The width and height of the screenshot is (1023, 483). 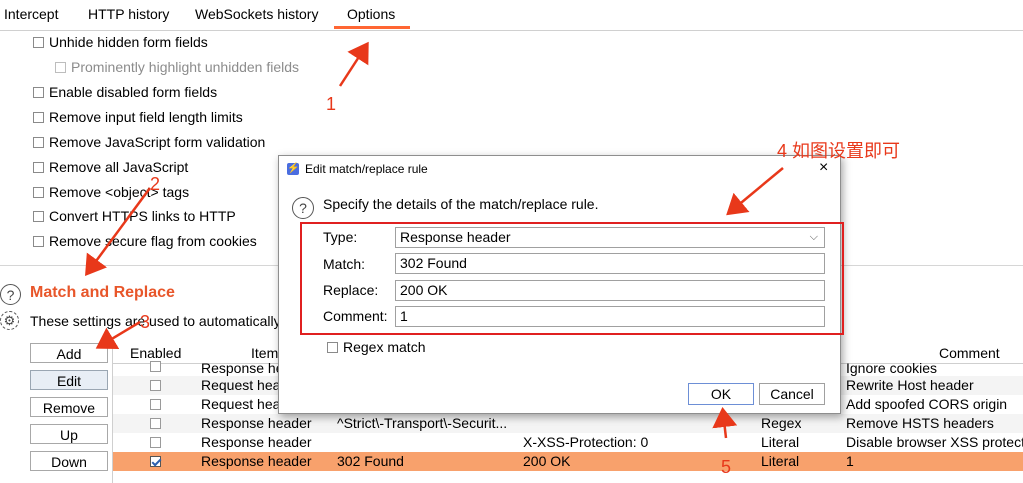 I want to click on annotation-step-5: 5, so click(x=726, y=467).